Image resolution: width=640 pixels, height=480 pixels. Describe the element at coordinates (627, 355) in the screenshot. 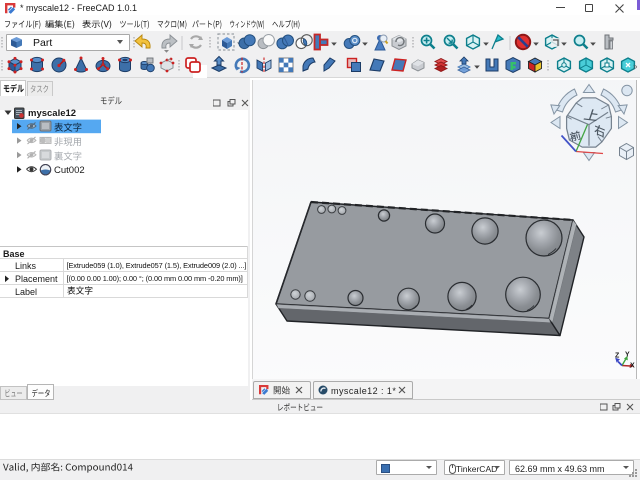

I see `svg-text: Y` at that location.